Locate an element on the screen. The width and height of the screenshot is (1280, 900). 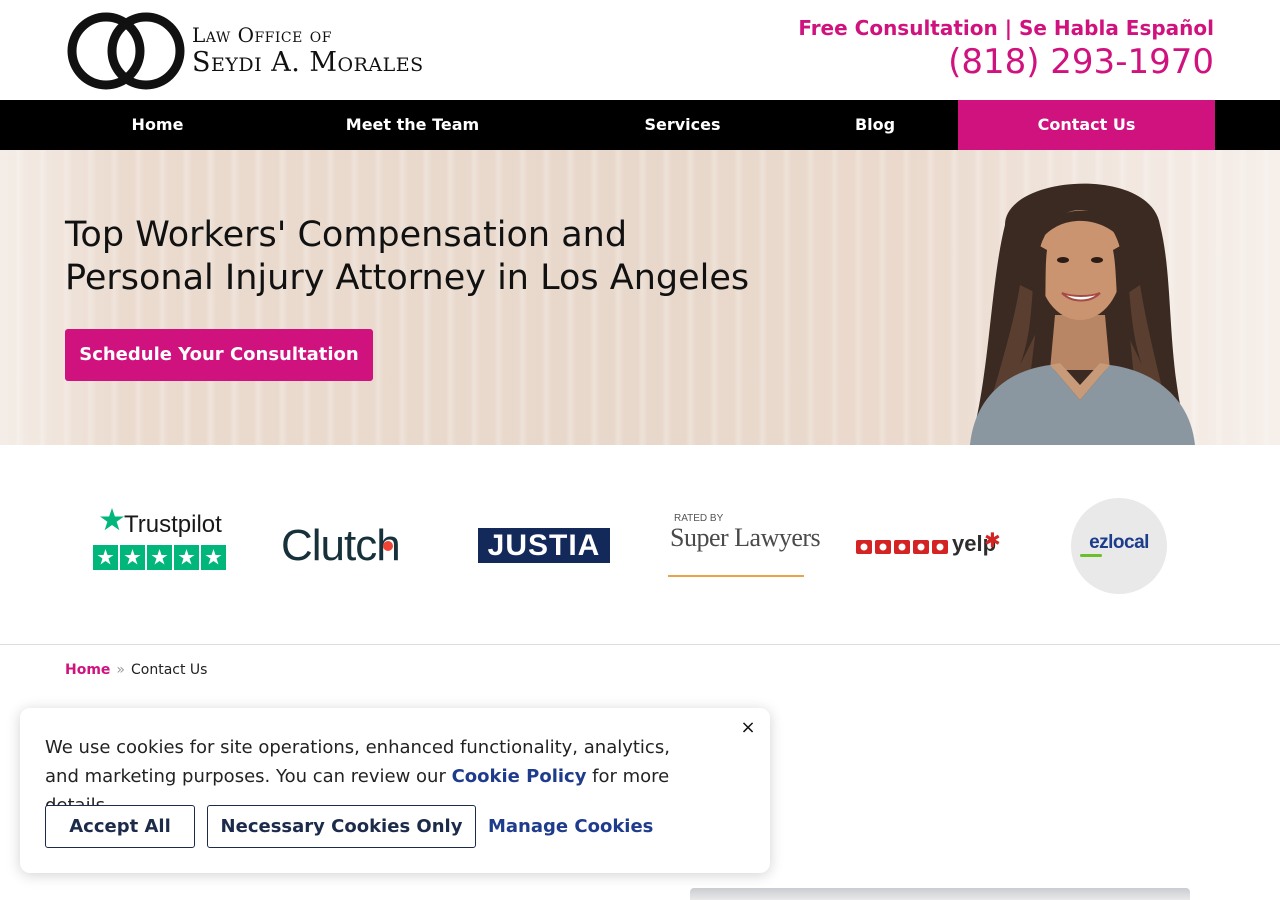
justia-badge: JUSTIA is located at coordinates (544, 545).